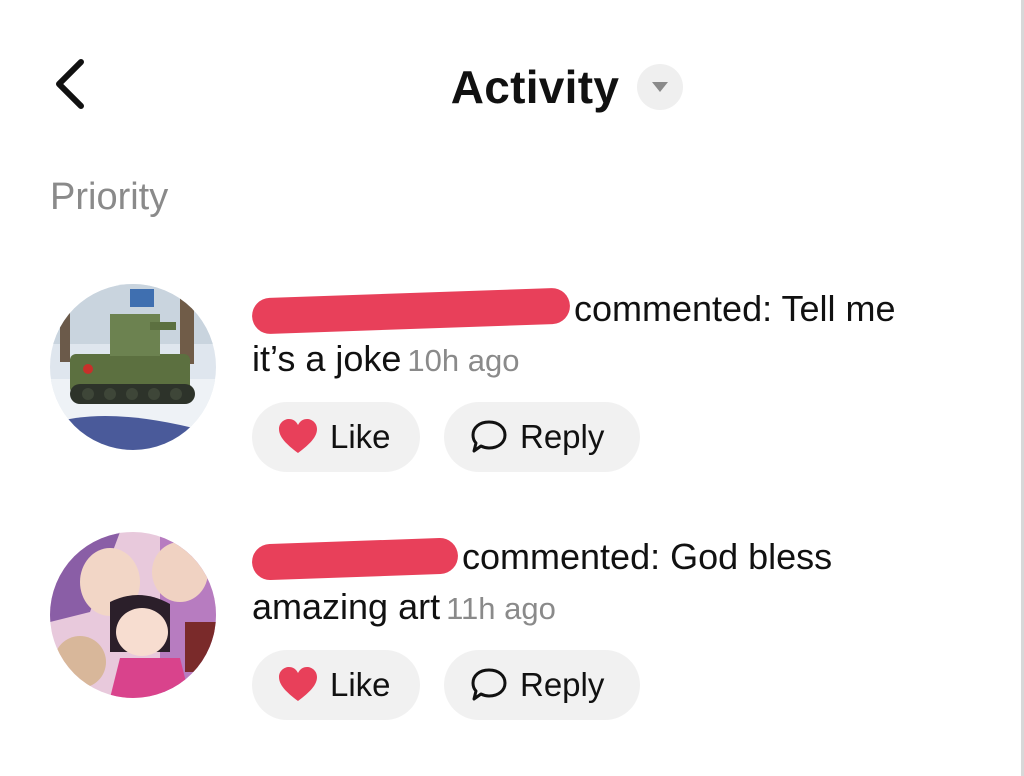 The width and height of the screenshot is (1024, 776). Describe the element at coordinates (463, 360) in the screenshot. I see `timestamp: 10h ago` at that location.